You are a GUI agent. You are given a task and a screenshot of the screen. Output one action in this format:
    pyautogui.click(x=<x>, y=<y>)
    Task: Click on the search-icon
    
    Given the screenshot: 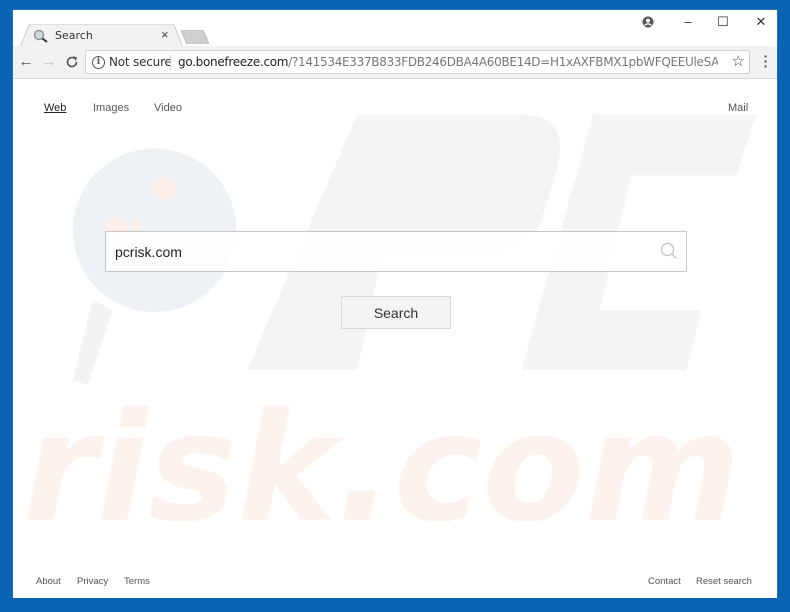 What is the action you would take?
    pyautogui.click(x=669, y=251)
    